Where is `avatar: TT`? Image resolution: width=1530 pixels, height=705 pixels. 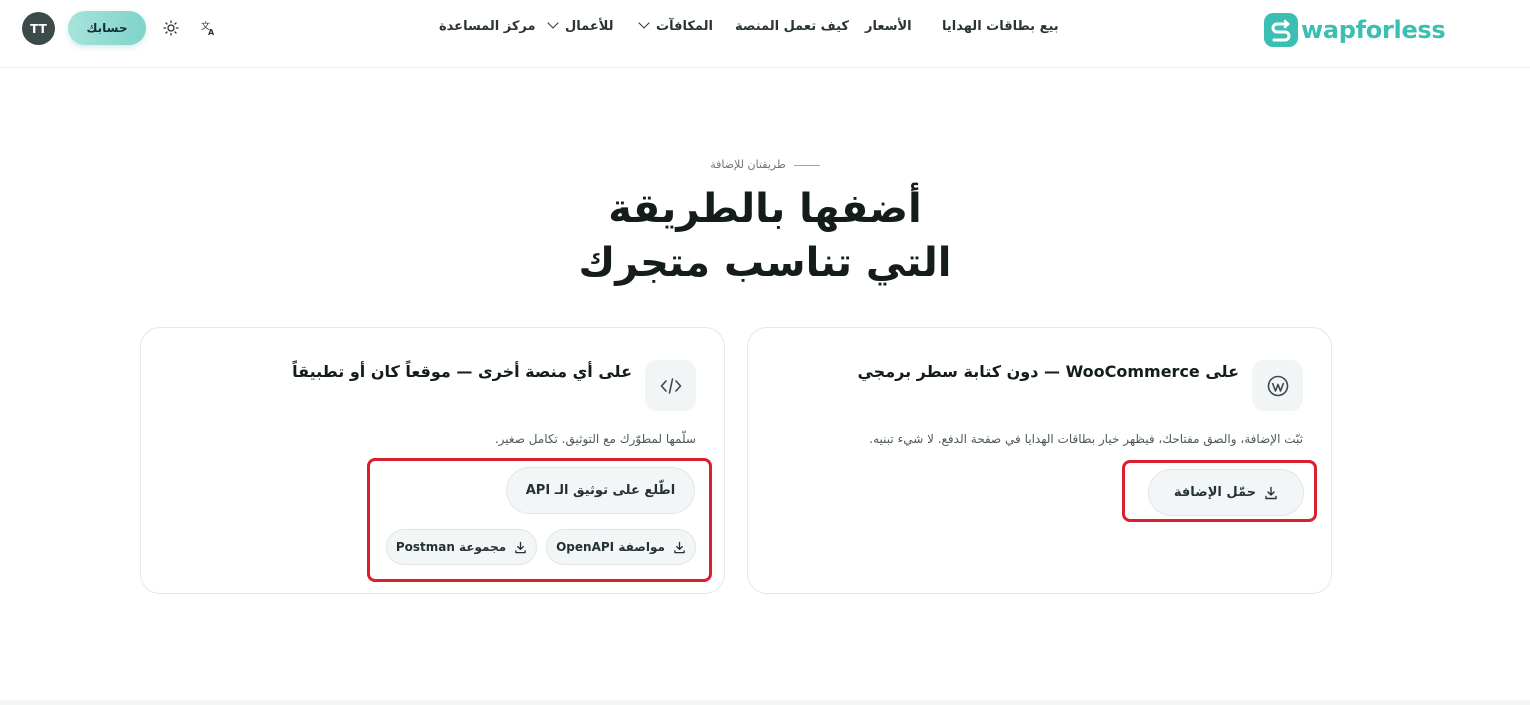
avatar: TT is located at coordinates (38, 28).